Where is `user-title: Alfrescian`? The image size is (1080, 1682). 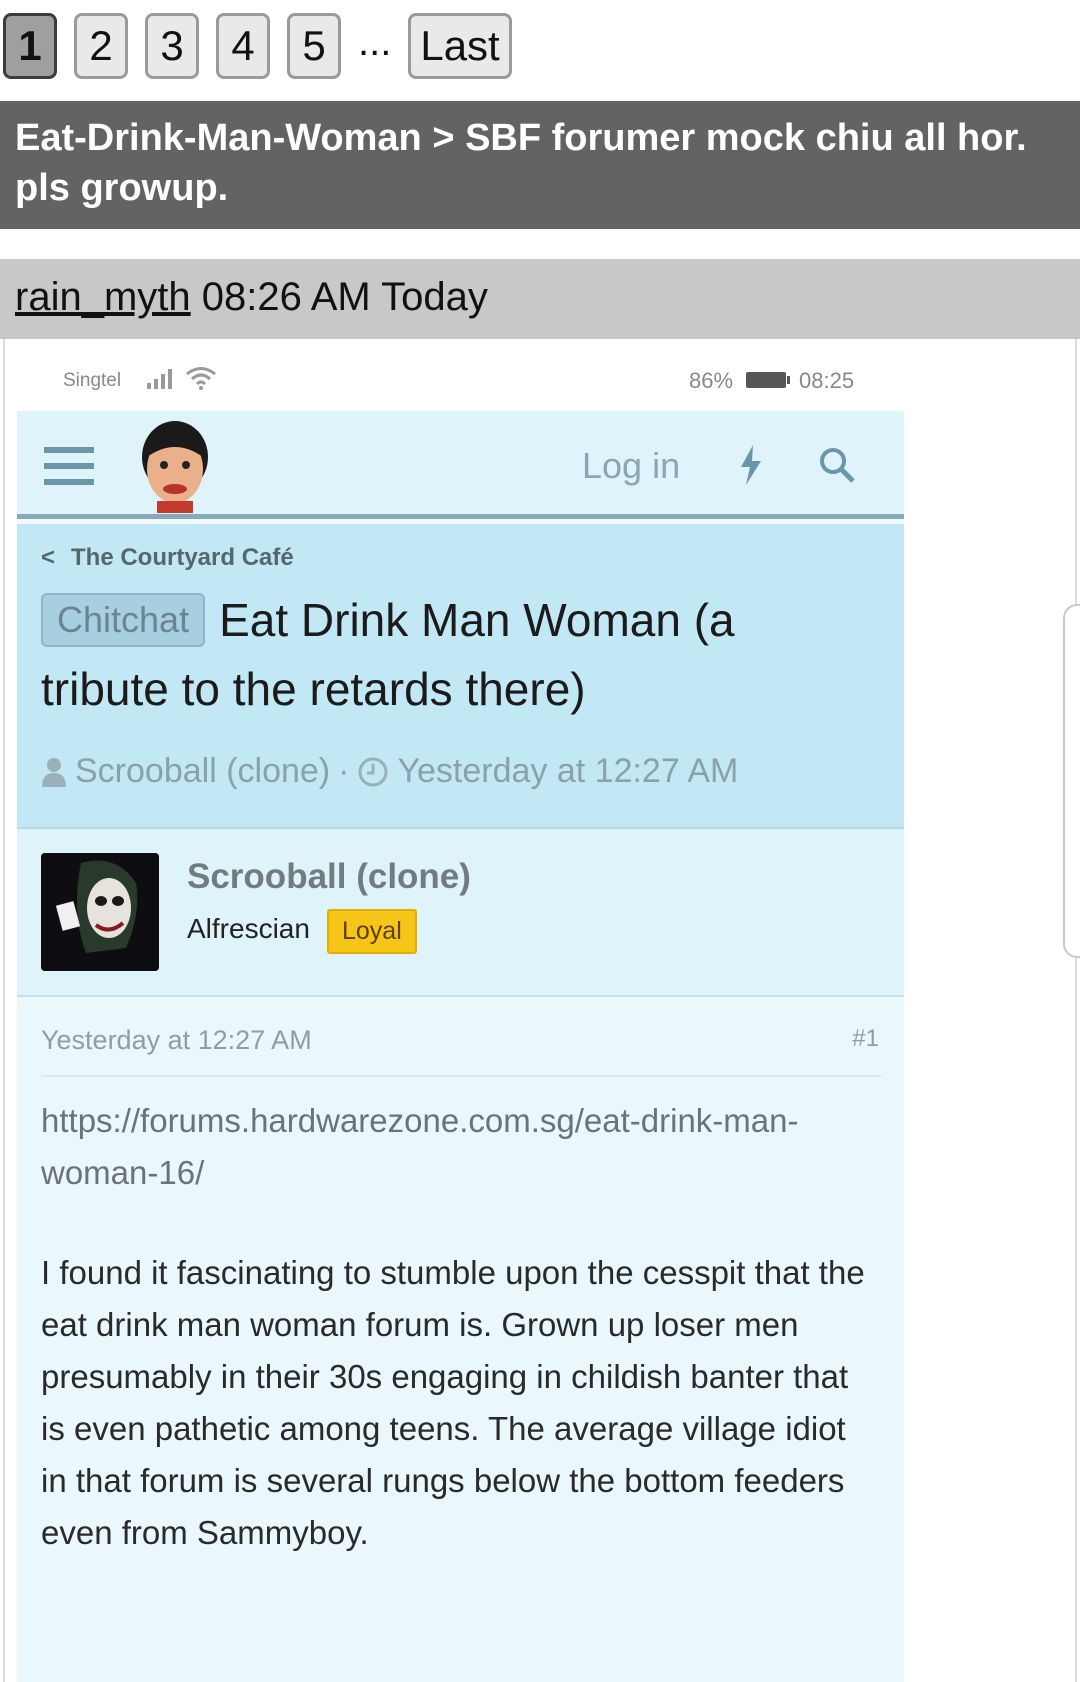
user-title: Alfrescian is located at coordinates (248, 928).